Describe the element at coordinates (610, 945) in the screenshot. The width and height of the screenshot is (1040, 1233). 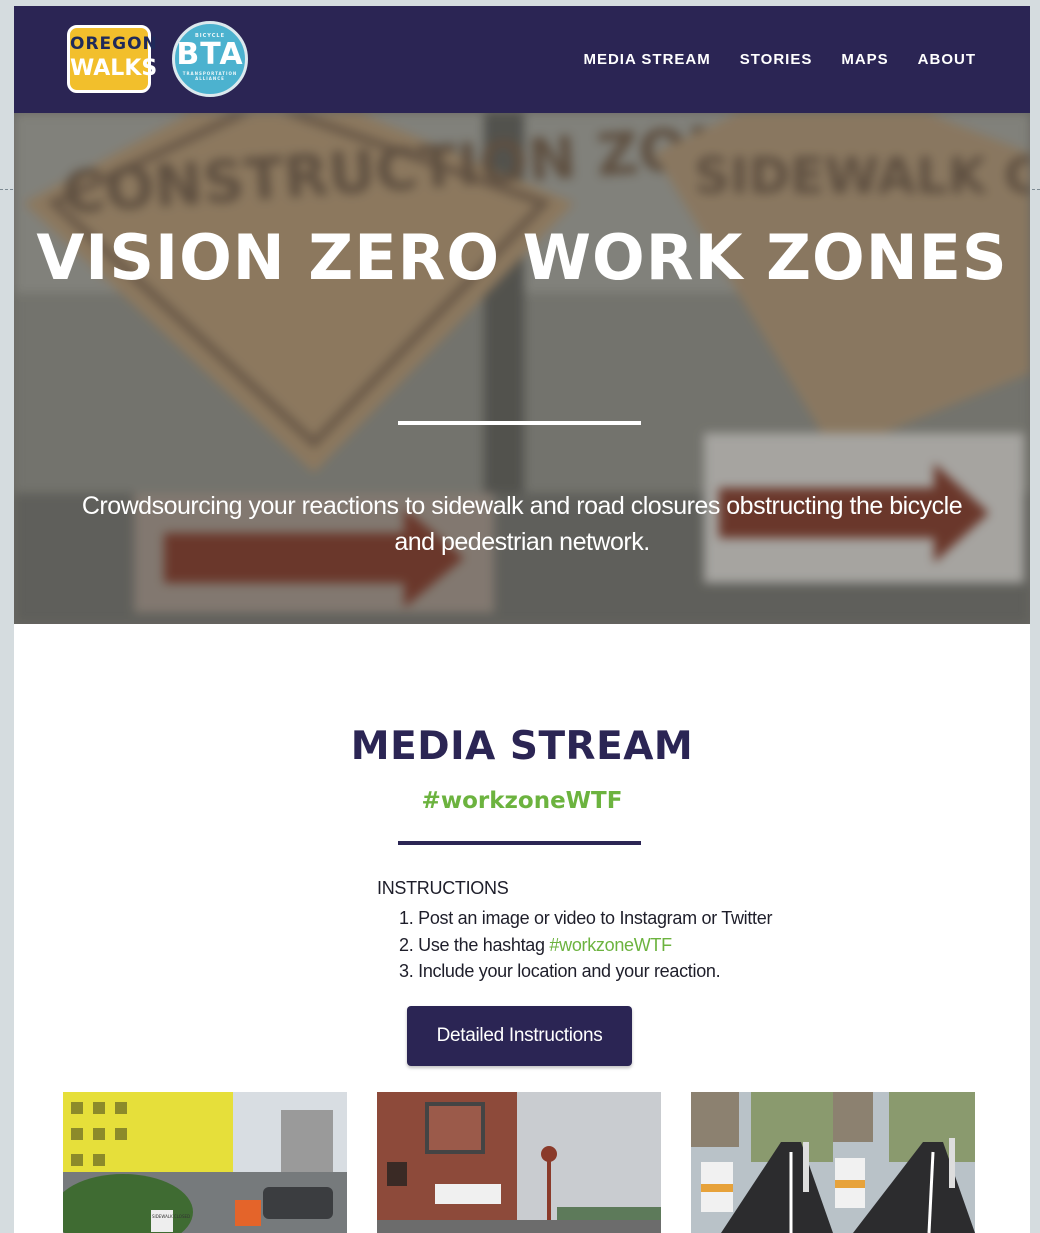
I see `instruction-hashtag-link: #workzoneWTF` at that location.